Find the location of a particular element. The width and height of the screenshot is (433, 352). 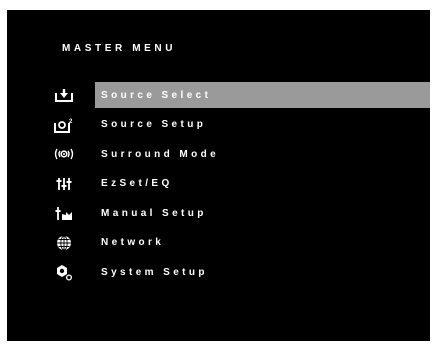

menu-item-surround-mode: Surround Mode is located at coordinates (239, 154).